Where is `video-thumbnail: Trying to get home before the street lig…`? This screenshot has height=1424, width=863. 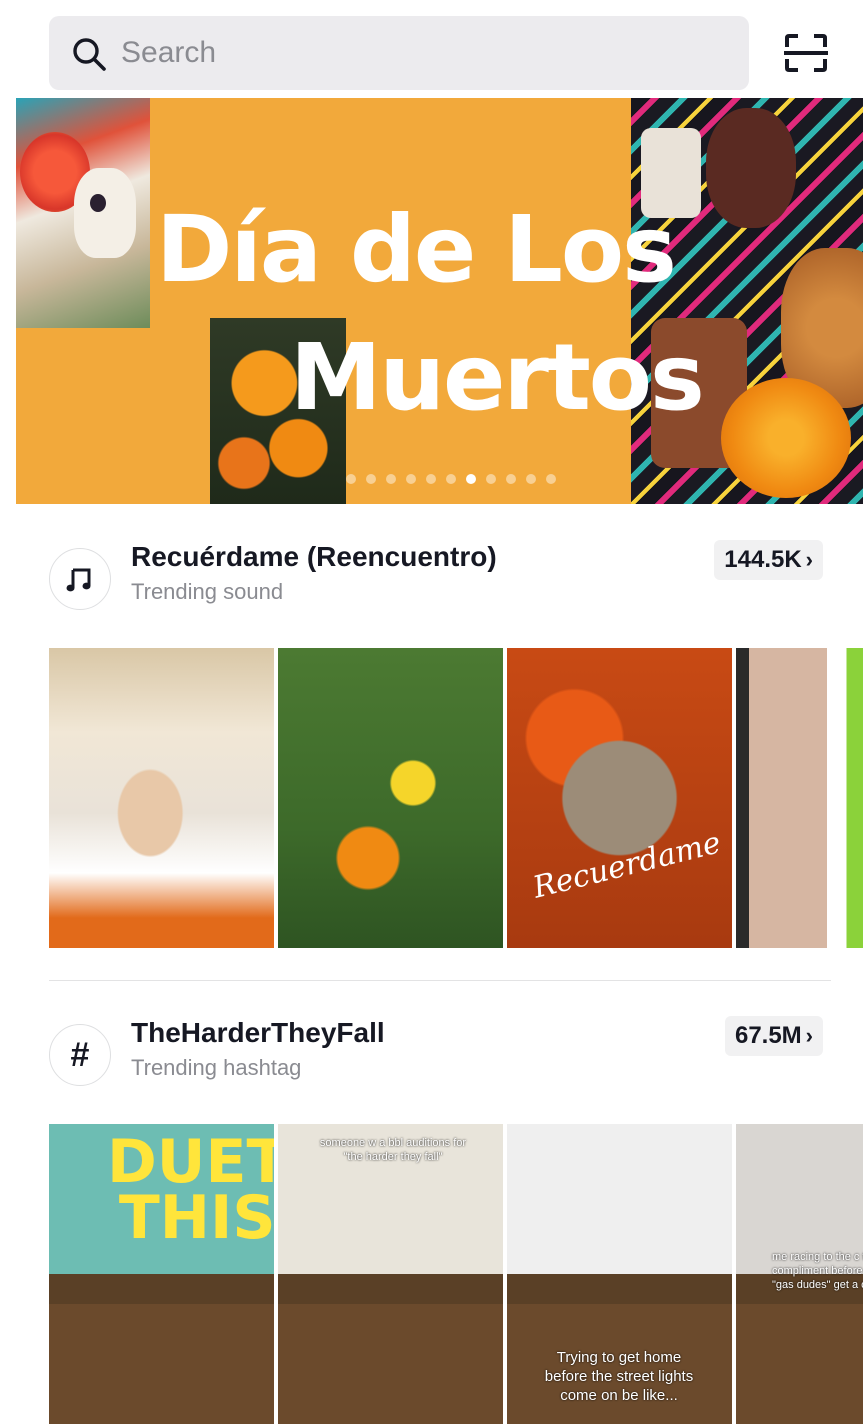 video-thumbnail: Trying to get home before the street lig… is located at coordinates (619, 1274).